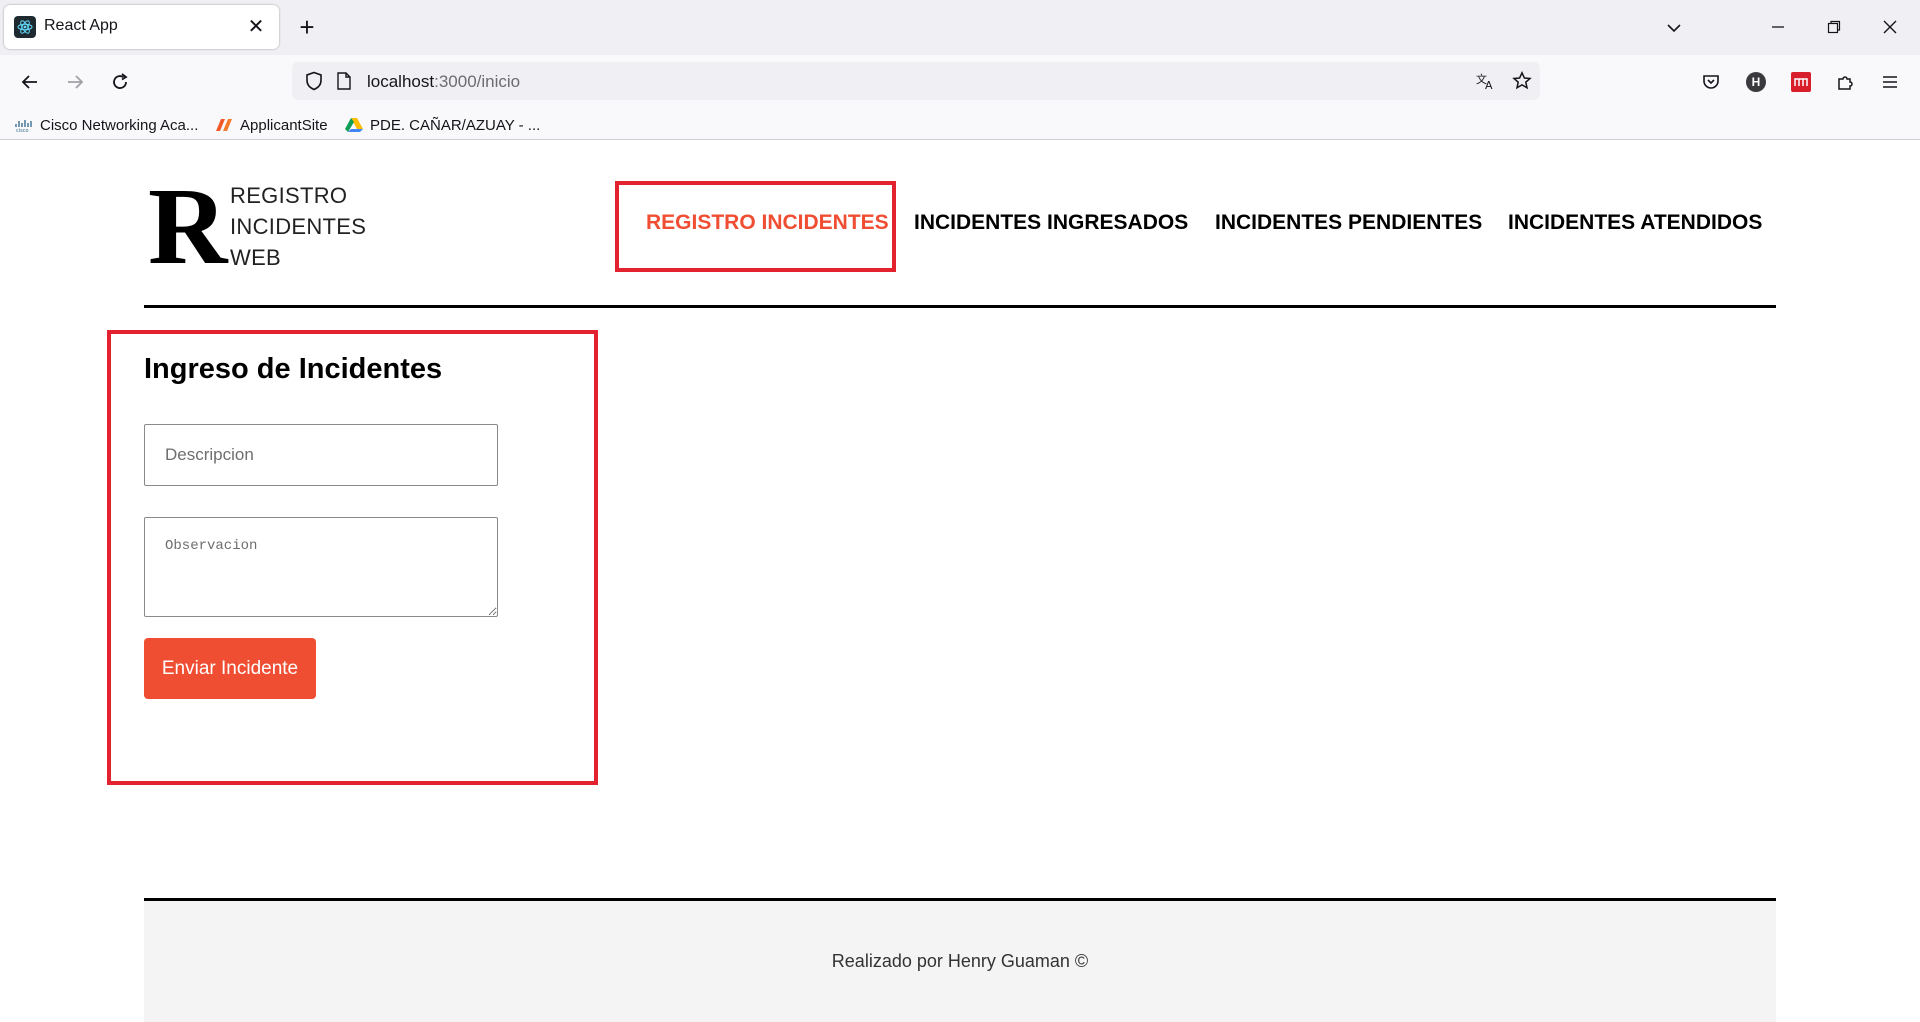  What do you see at coordinates (1846, 82) in the screenshot?
I see `extensions-puzzle-icon` at bounding box center [1846, 82].